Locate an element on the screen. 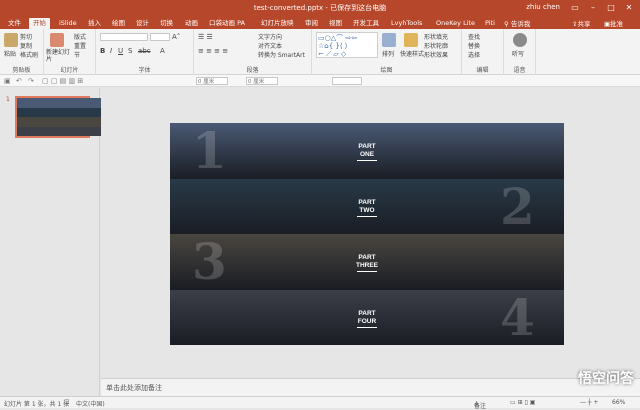  editing-group-label: 编辑 is located at coordinates (482, 70).